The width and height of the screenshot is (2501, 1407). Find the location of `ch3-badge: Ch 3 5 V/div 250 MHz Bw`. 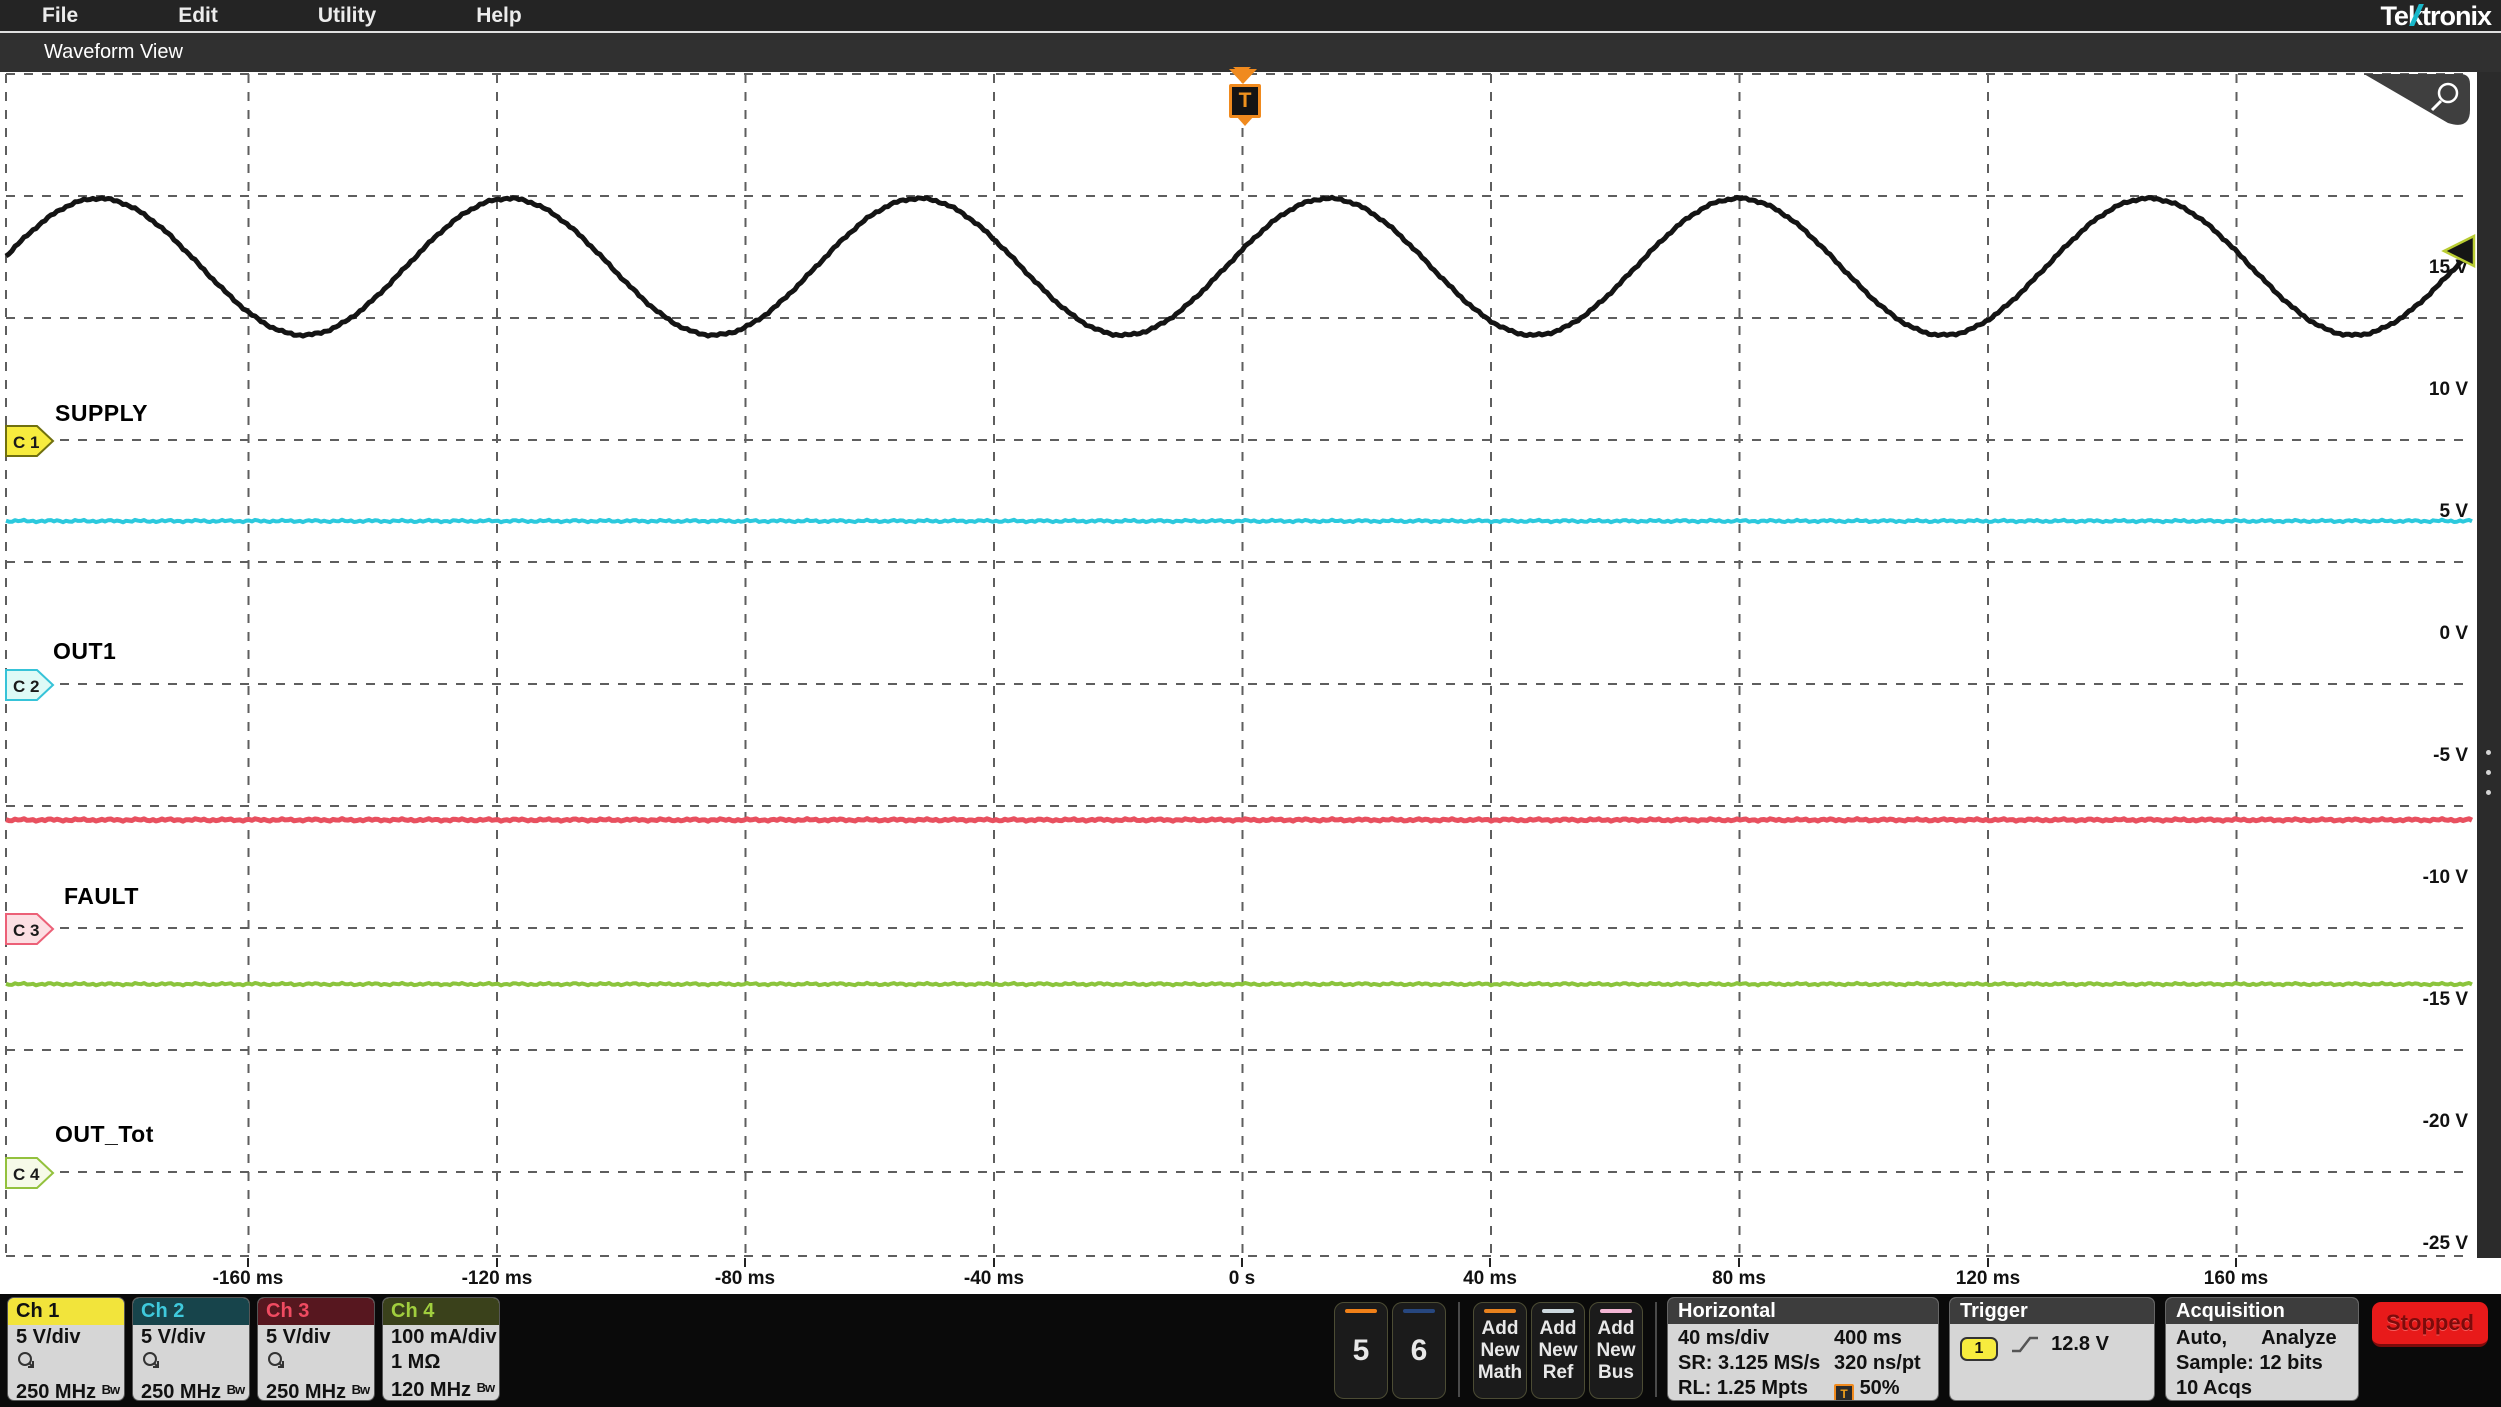

ch3-badge: Ch 3 5 V/div 250 MHz Bw is located at coordinates (316, 1349).